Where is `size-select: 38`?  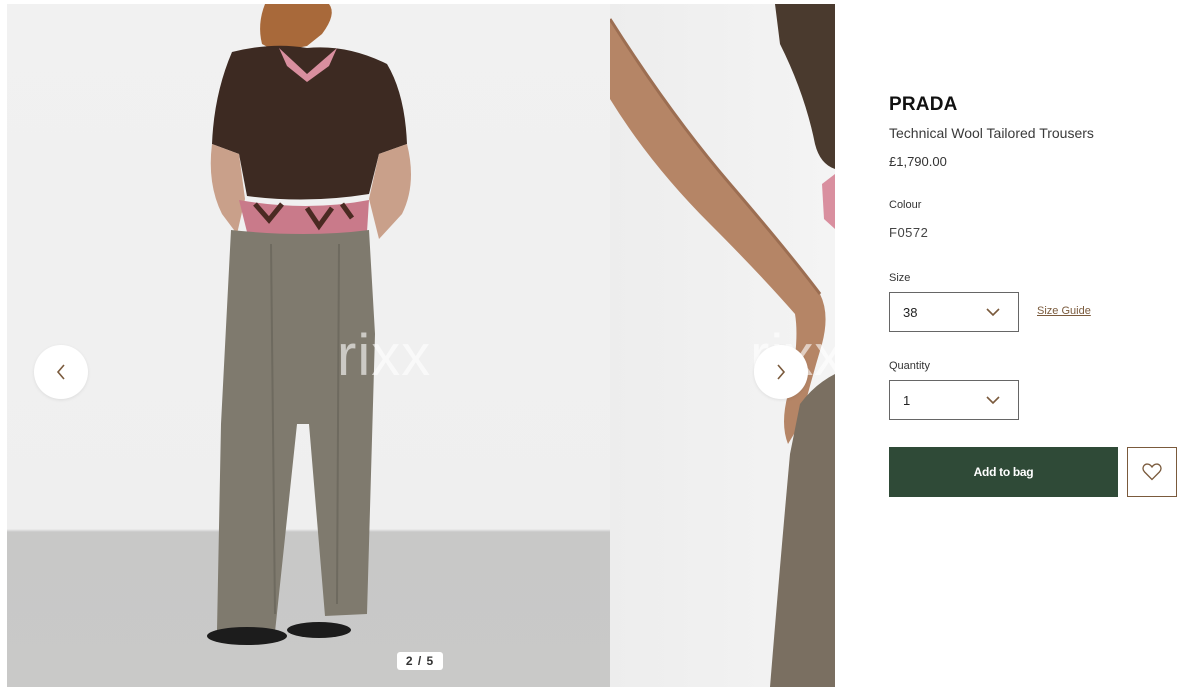 size-select: 38 is located at coordinates (954, 312).